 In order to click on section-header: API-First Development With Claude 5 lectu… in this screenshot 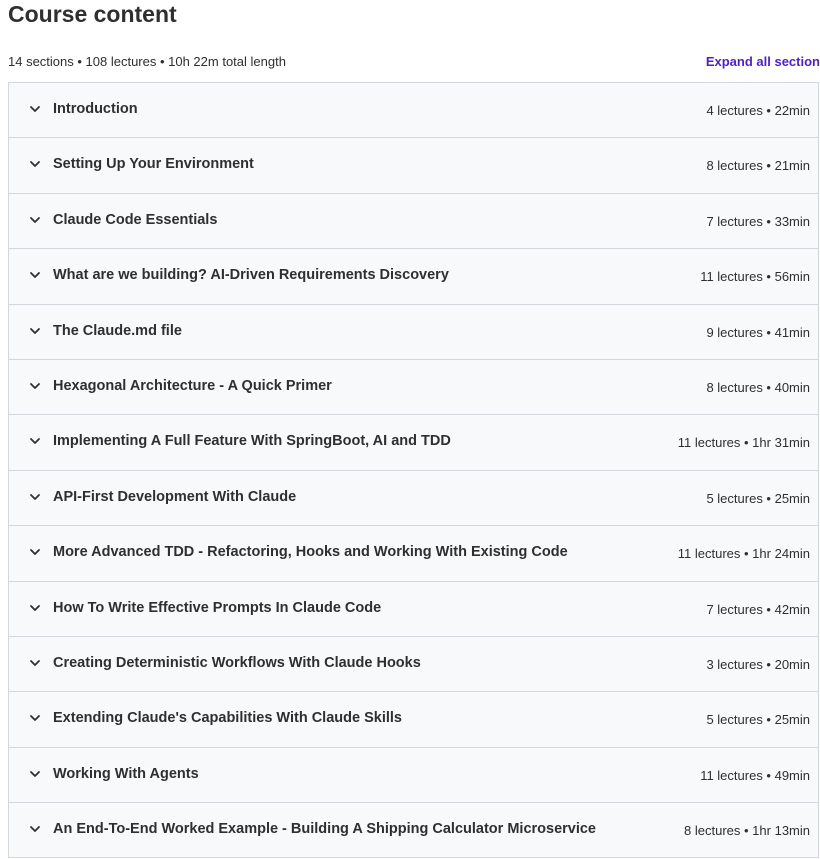, I will do `click(413, 498)`.